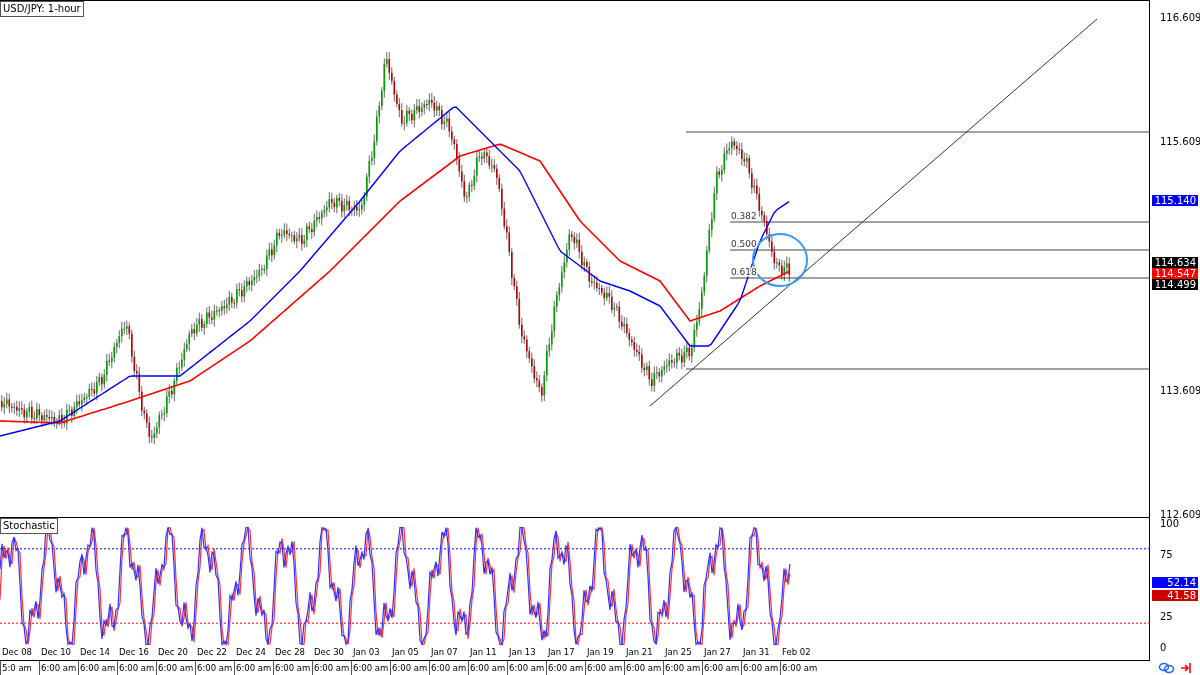 The width and height of the screenshot is (1200, 675). Describe the element at coordinates (1175, 582) in the screenshot. I see `indicator-badge: 52.14` at that location.